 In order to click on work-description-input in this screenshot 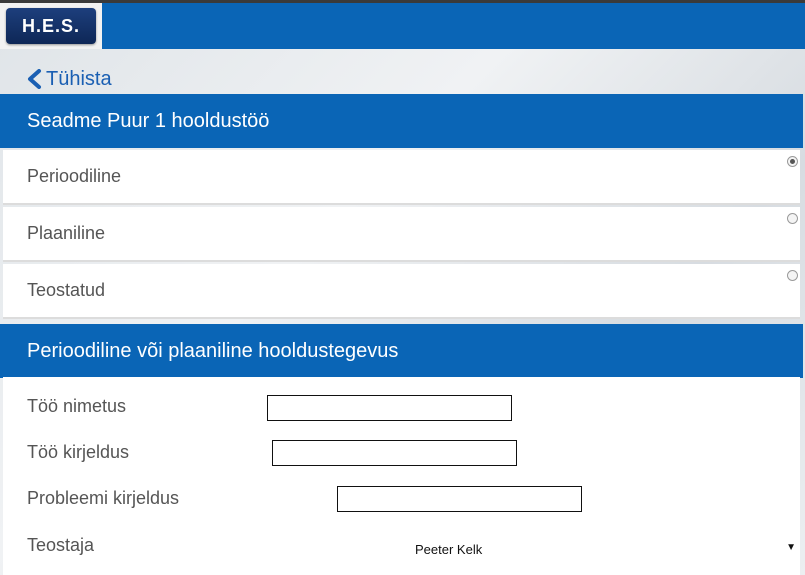, I will do `click(394, 453)`.